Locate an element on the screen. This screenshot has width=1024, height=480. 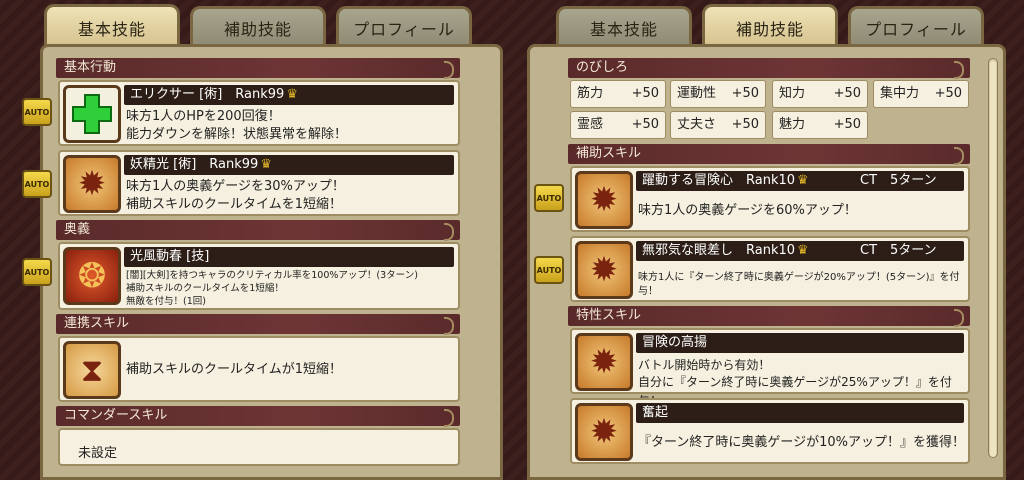
skill-title: エリクサー [術] Rank99 ♛ is located at coordinates (289, 95).